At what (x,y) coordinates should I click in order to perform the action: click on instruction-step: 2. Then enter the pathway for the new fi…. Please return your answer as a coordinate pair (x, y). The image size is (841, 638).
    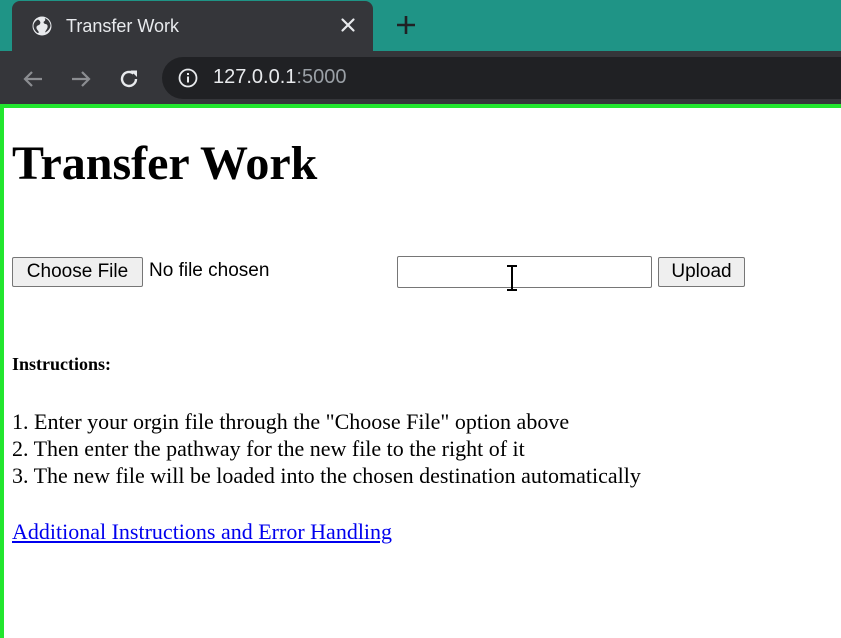
    Looking at the image, I should click on (268, 448).